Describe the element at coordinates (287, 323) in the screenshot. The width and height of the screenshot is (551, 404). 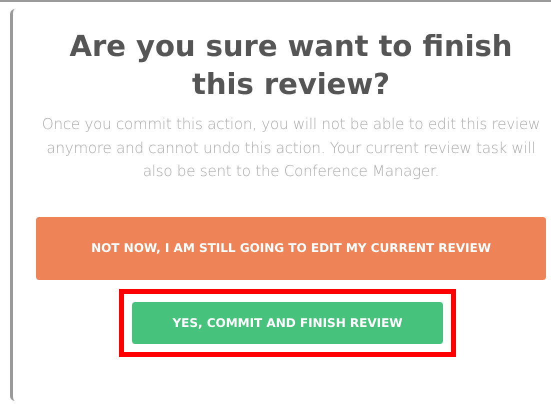
I see `confirm-button: YES, COMMIT AND FINISH REVIEW` at that location.